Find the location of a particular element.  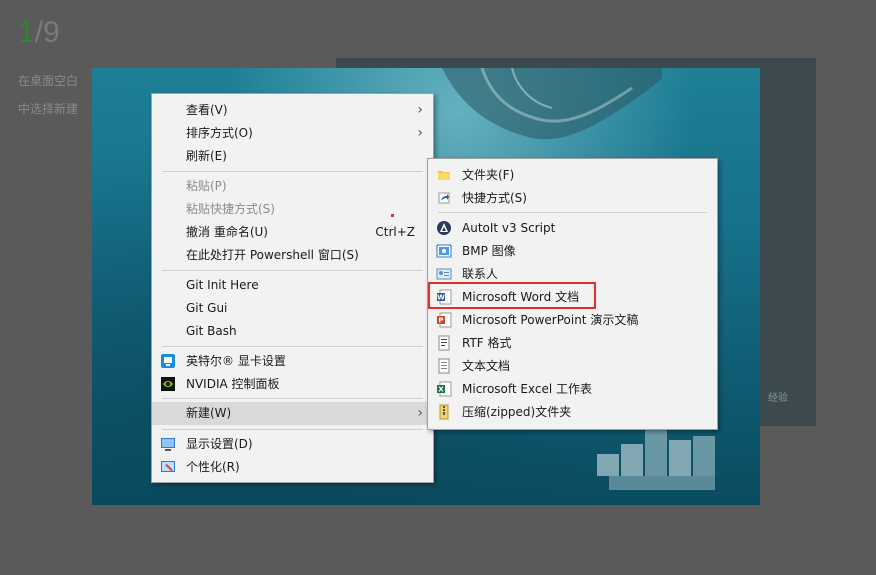

watermark-text: 经验 is located at coordinates (778, 398).